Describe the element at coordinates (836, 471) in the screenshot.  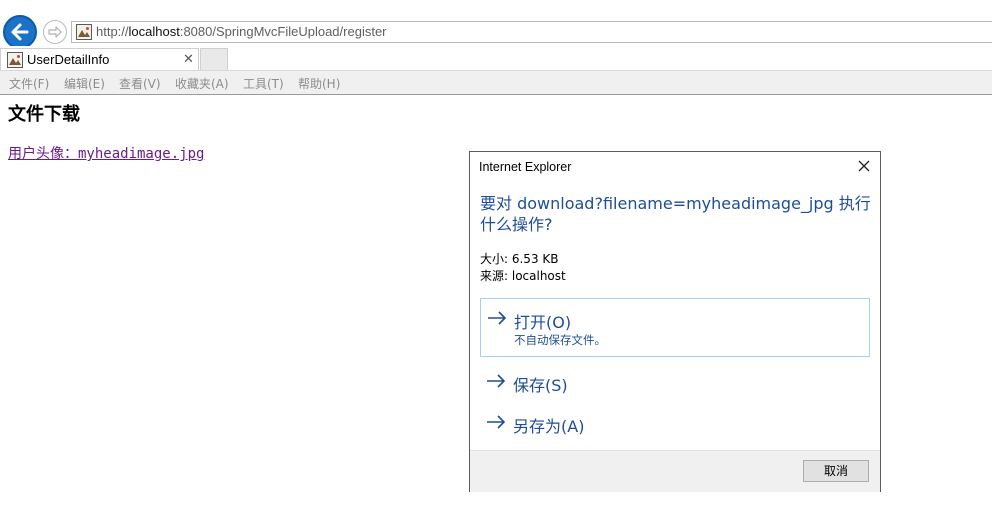
I see `cancel-button: 取消` at that location.